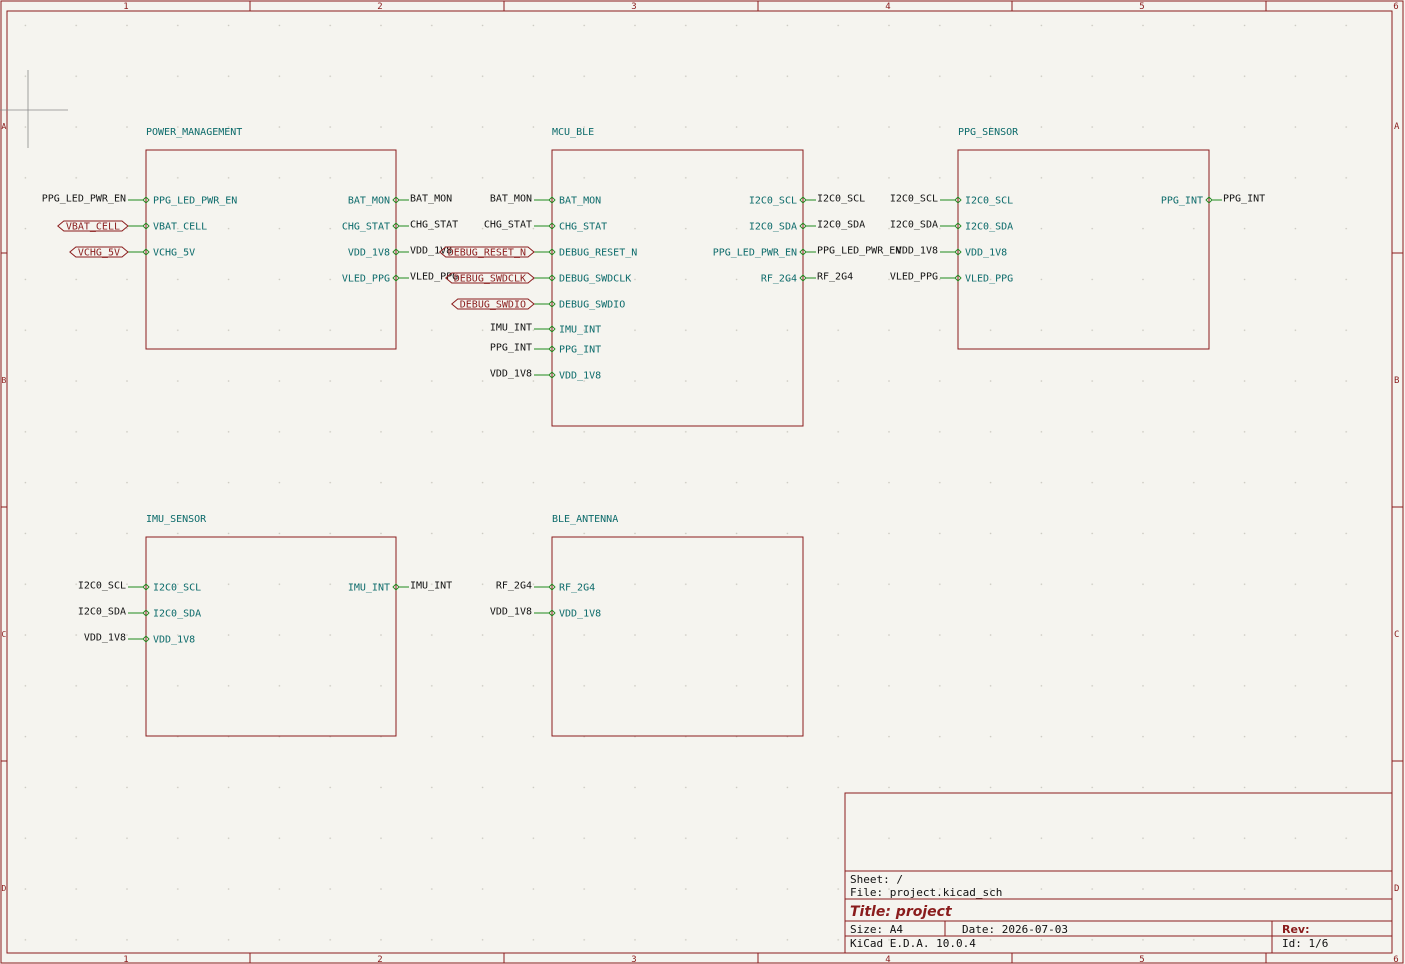 This screenshot has height=964, width=1405. Describe the element at coordinates (595, 279) in the screenshot. I see `pin-label: DEBUG_SWDCLK` at that location.